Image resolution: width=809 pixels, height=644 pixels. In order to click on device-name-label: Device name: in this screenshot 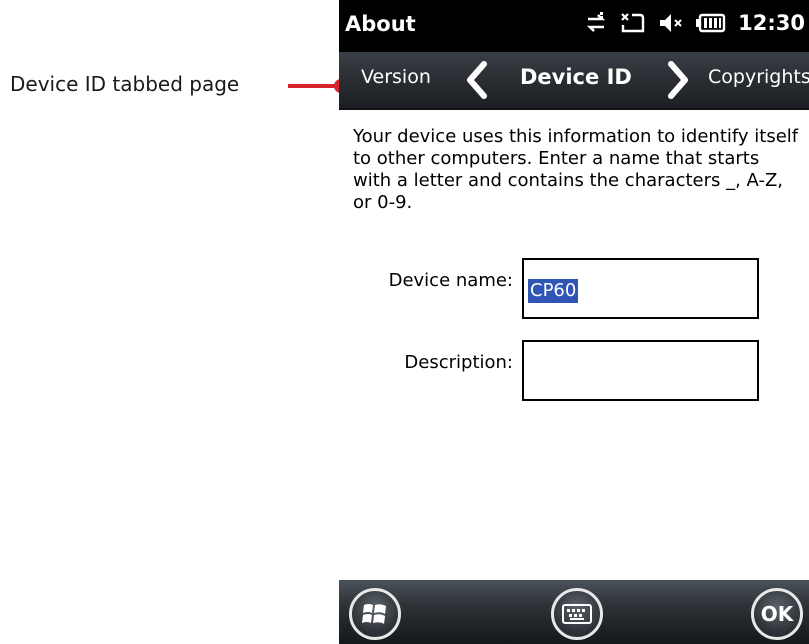, I will do `click(450, 280)`.